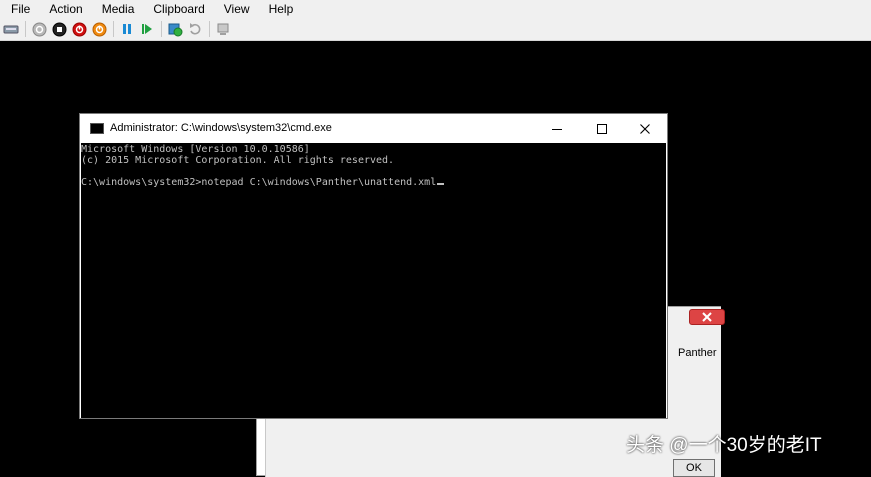 This screenshot has width=871, height=477. Describe the element at coordinates (147, 29) in the screenshot. I see `resume-icon` at that location.